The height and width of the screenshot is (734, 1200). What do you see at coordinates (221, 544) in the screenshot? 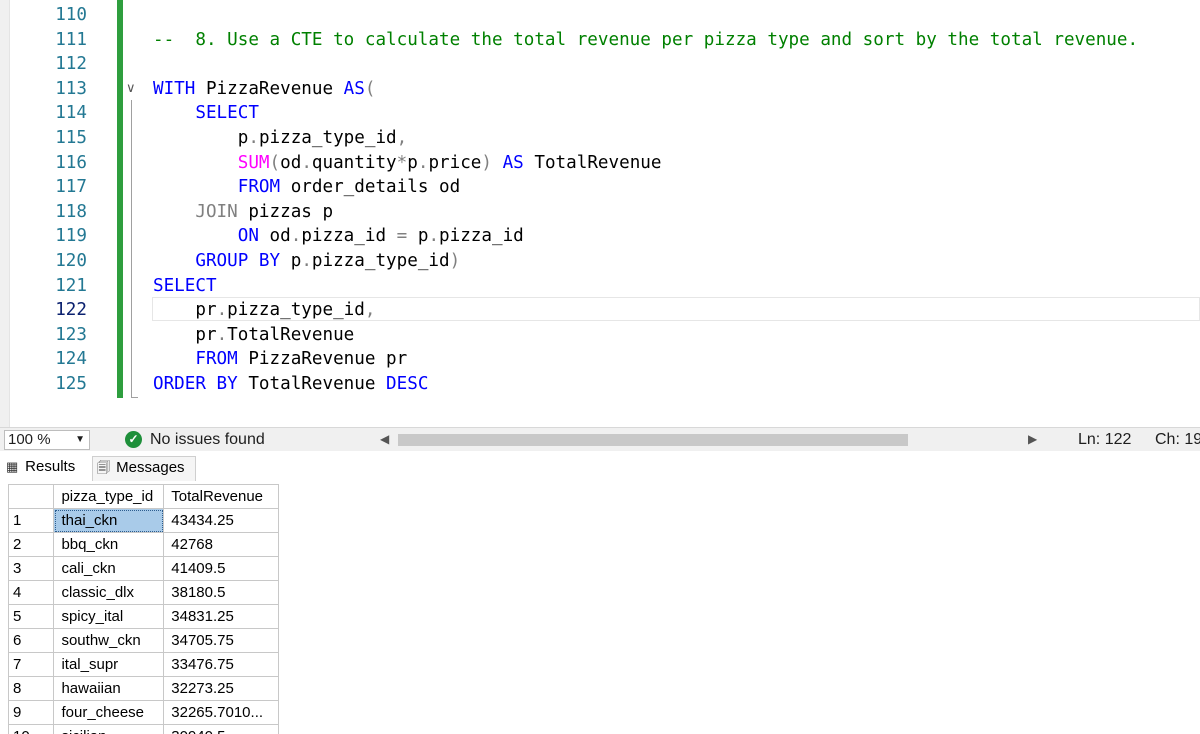
I see `total-revenue-cell: 42768` at bounding box center [221, 544].